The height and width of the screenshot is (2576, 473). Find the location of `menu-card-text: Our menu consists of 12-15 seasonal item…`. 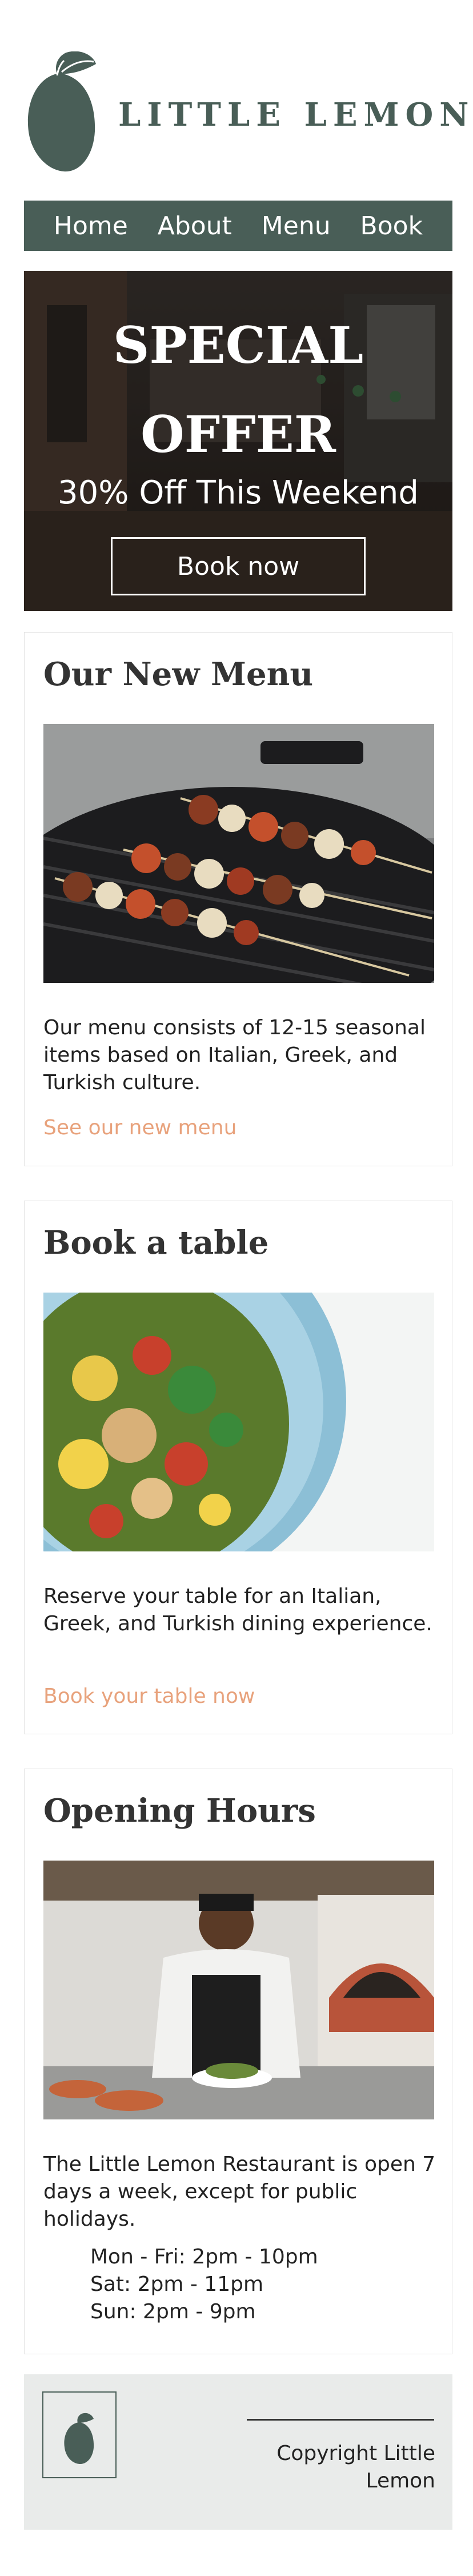

menu-card-text: Our menu consists of 12-15 seasonal item… is located at coordinates (234, 1055).